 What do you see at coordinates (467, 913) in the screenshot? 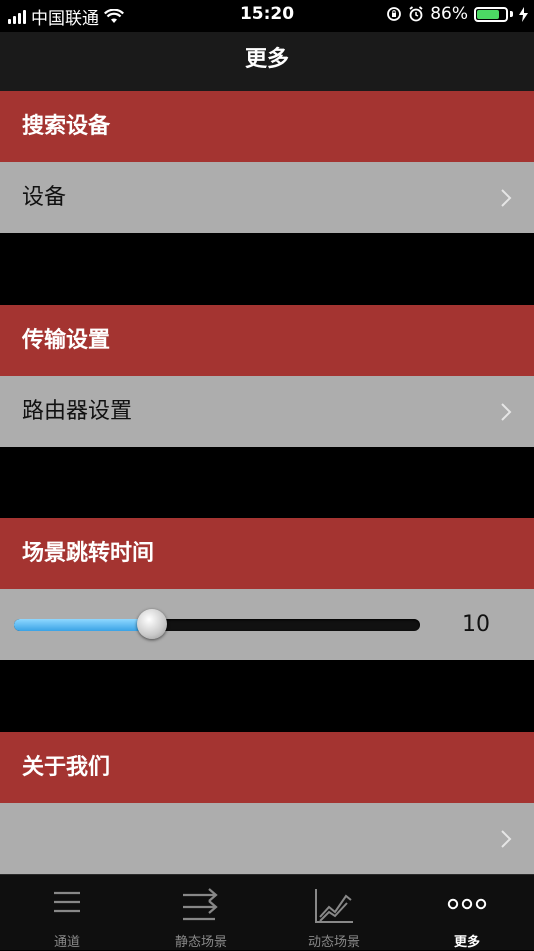
I see `tab-more: 更多` at bounding box center [467, 913].